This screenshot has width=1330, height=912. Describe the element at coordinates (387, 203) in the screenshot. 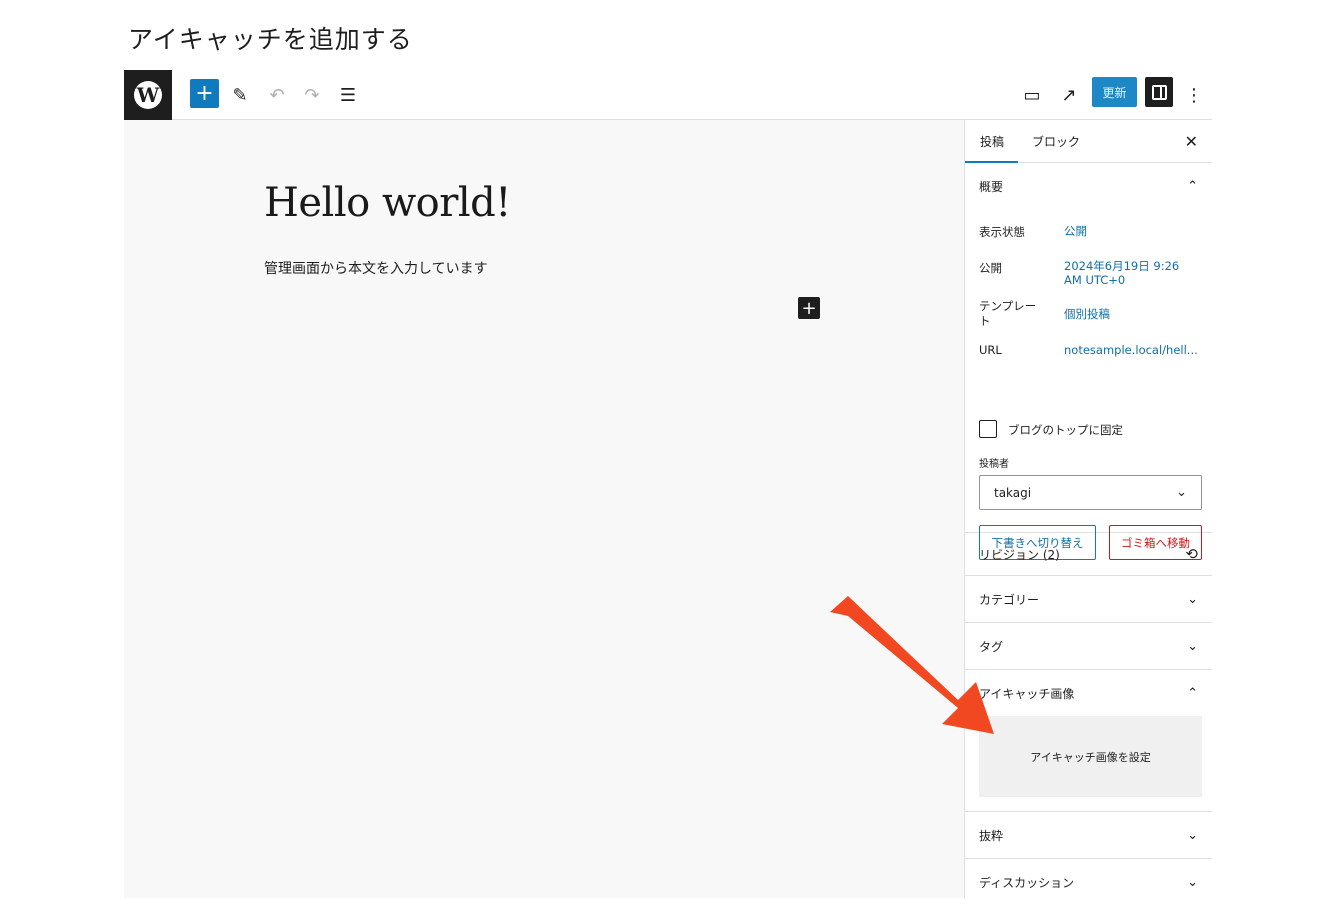

I see `post-title: Hello world!` at that location.